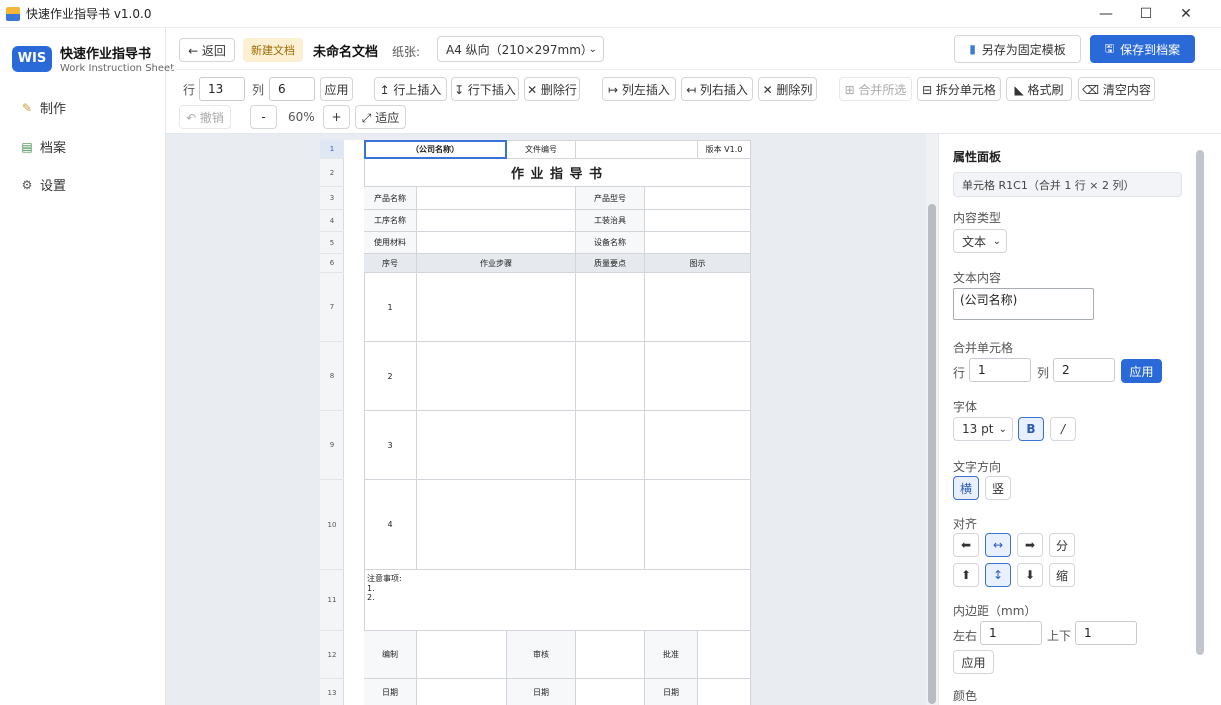 This screenshot has width=1221, height=705. What do you see at coordinates (390, 445) in the screenshot?
I see `cell-step-no: 3` at bounding box center [390, 445].